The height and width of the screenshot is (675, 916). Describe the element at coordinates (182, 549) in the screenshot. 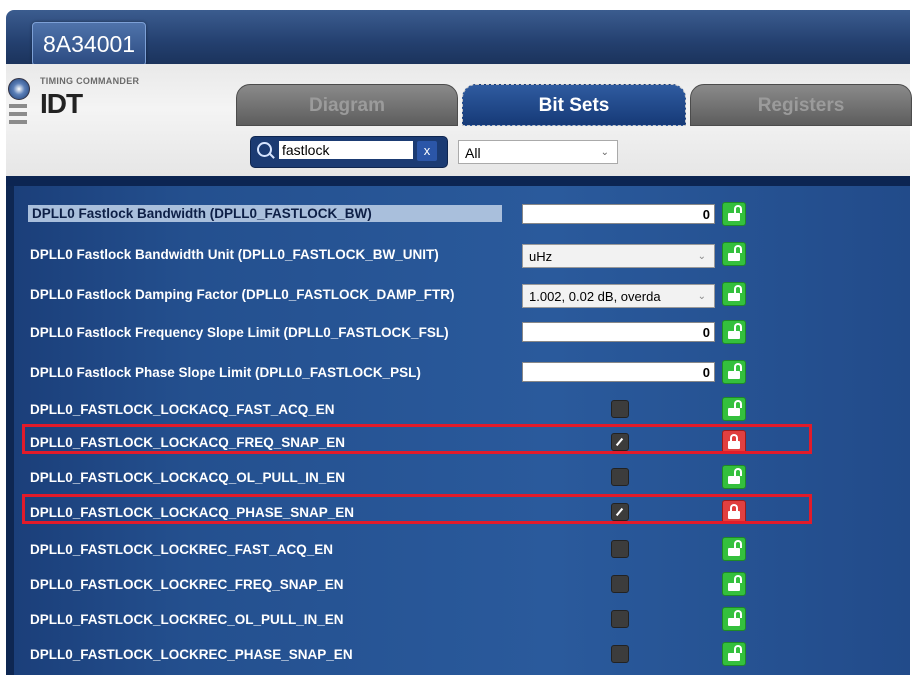

I see `bit-set-label: DPLL0_FASTLOCK_LOCKREC_FAST_ACQ_EN` at that location.